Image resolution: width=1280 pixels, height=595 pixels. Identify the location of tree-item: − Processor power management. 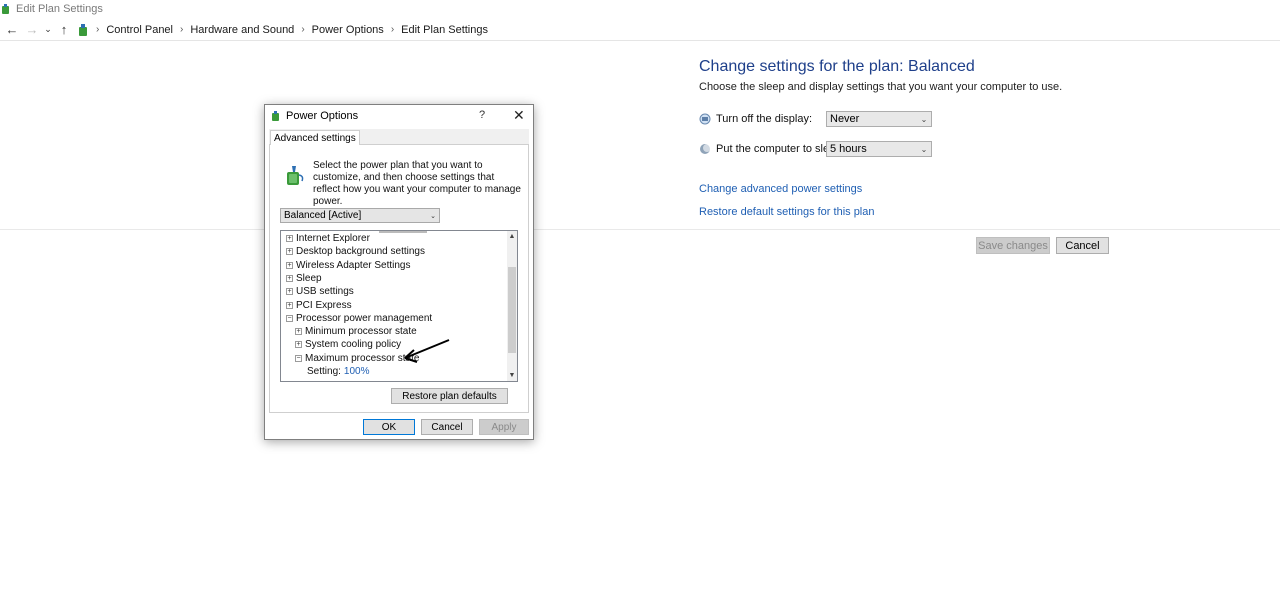
(359, 318).